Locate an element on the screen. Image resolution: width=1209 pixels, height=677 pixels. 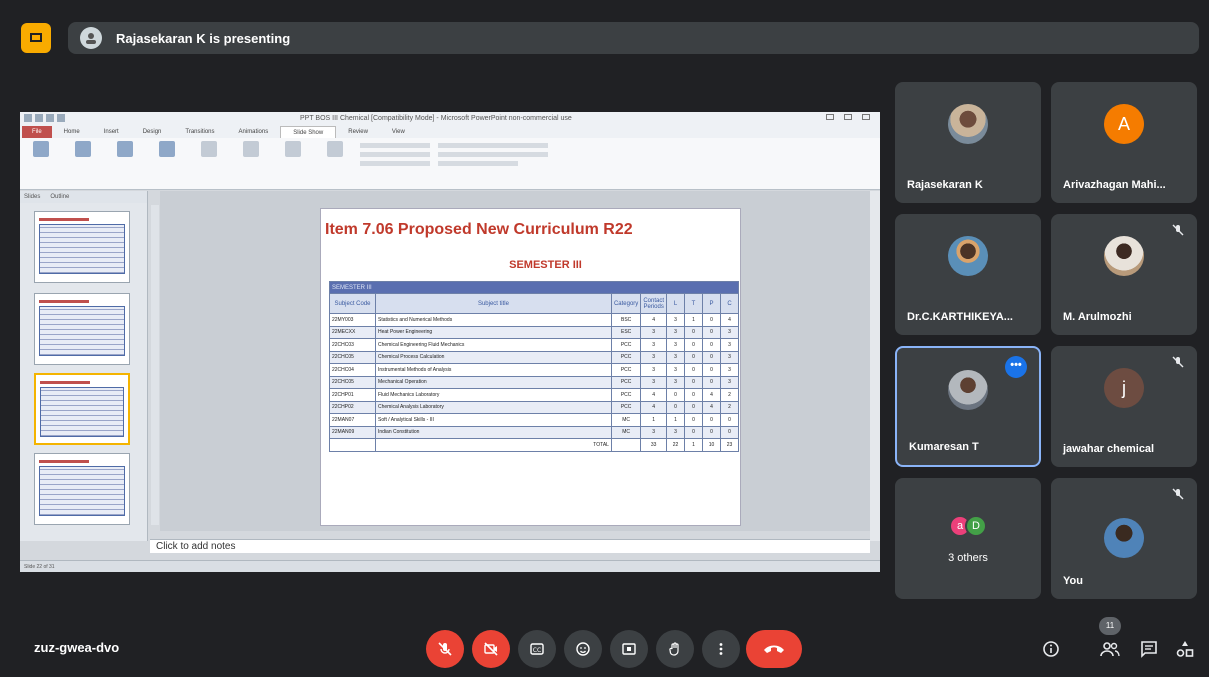
table-cell: 22MY003 is located at coordinates (352, 320).